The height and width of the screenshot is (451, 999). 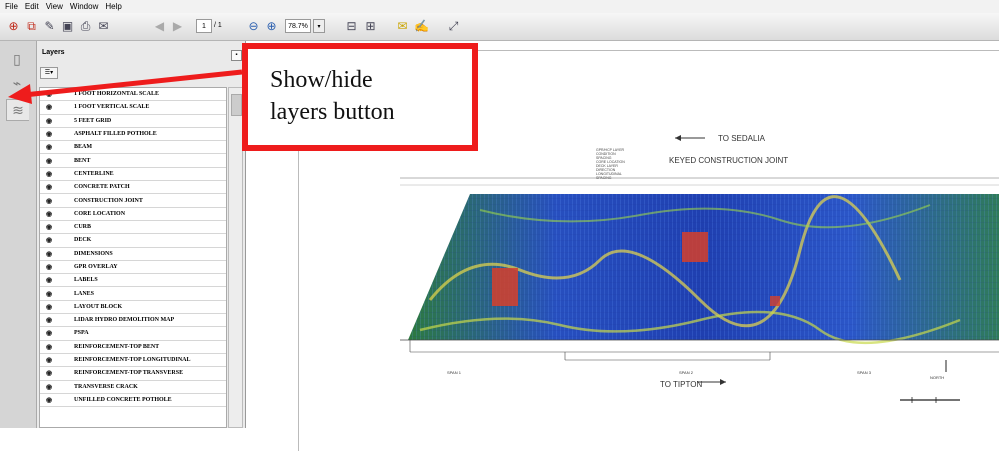 What do you see at coordinates (133, 201) in the screenshot?
I see `layer-row: ◉ CONSTRUCTION JOINT` at bounding box center [133, 201].